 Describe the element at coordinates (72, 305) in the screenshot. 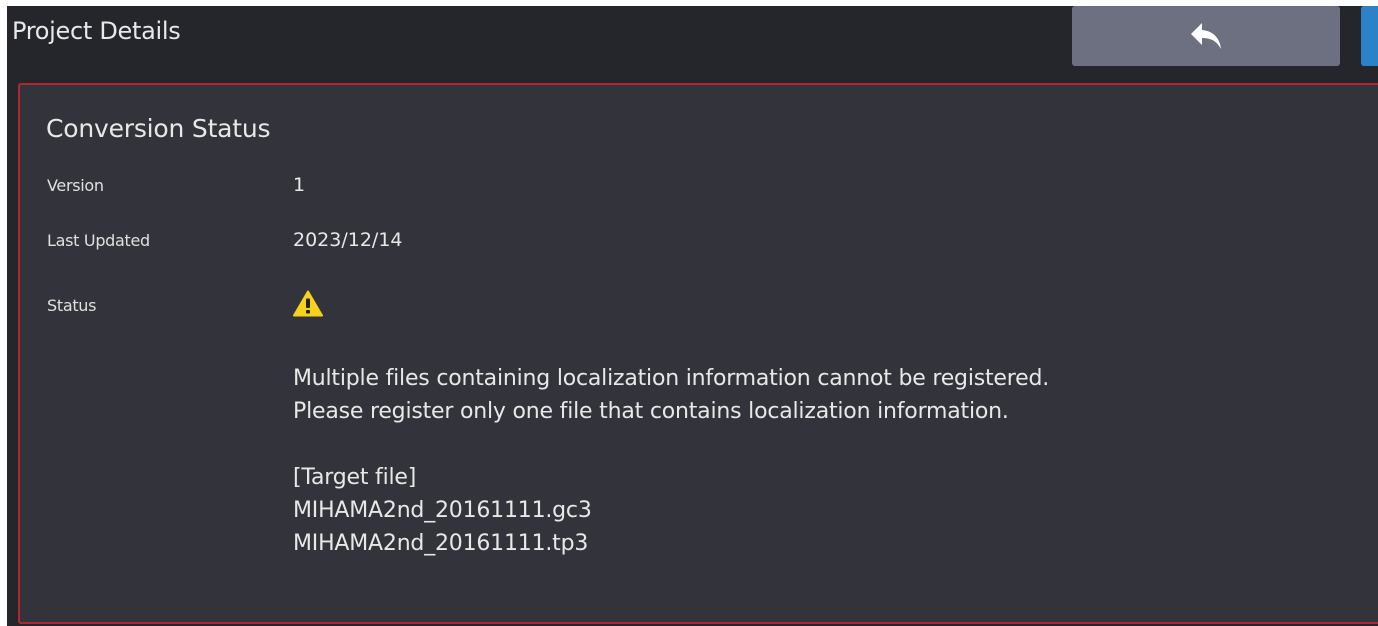

I see `status-label: Status` at that location.